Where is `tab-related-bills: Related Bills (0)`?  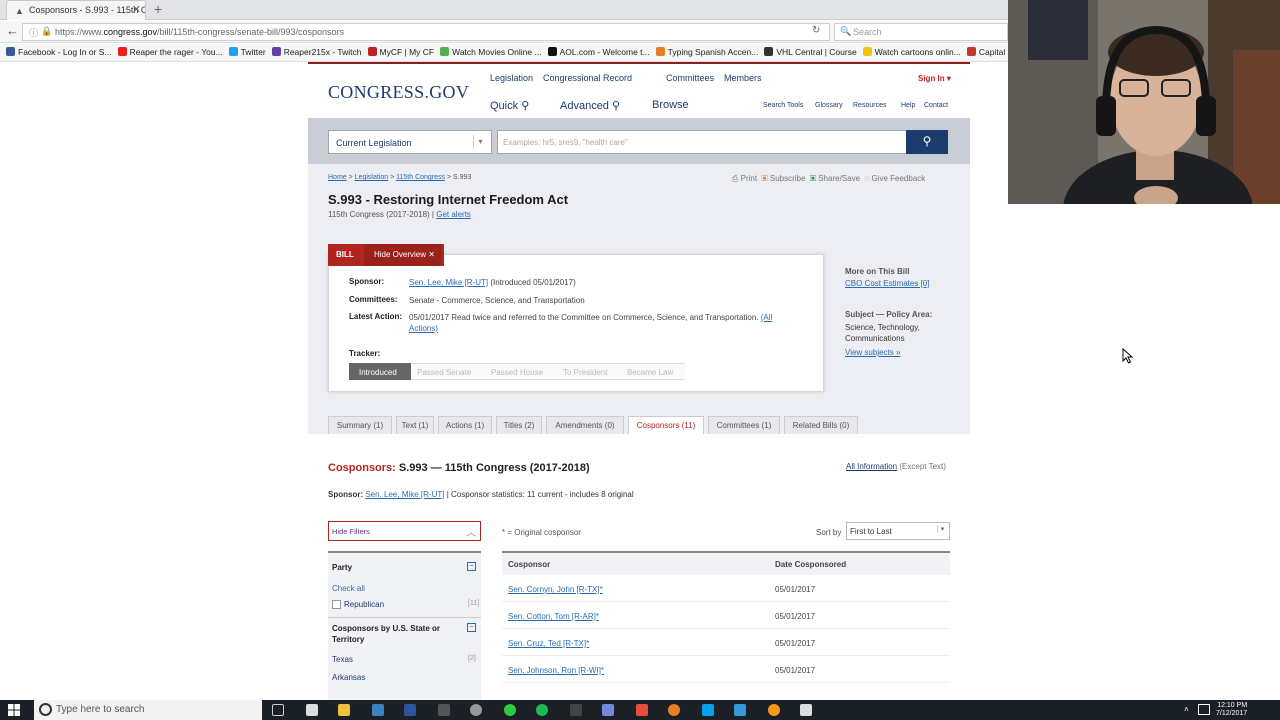 tab-related-bills: Related Bills (0) is located at coordinates (821, 425).